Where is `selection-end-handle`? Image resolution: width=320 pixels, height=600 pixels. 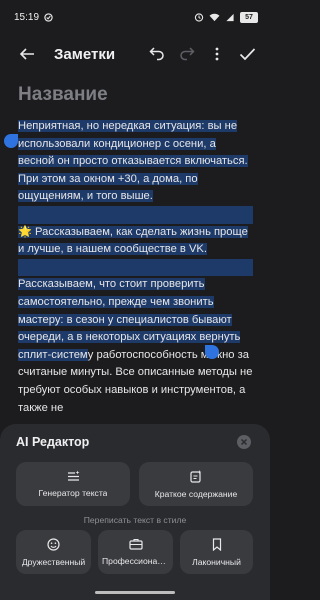 selection-end-handle is located at coordinates (212, 352).